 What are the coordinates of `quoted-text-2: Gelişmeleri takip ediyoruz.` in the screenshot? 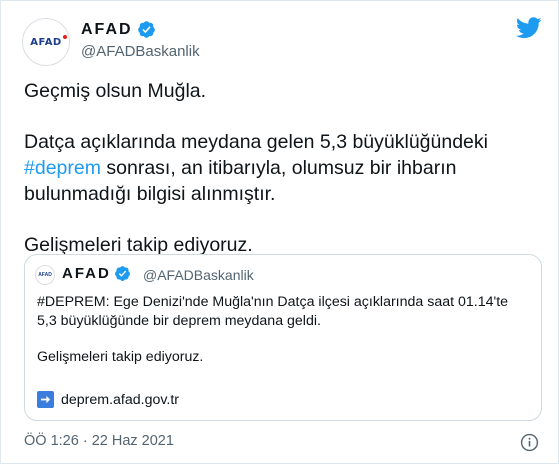 It's located at (120, 357).